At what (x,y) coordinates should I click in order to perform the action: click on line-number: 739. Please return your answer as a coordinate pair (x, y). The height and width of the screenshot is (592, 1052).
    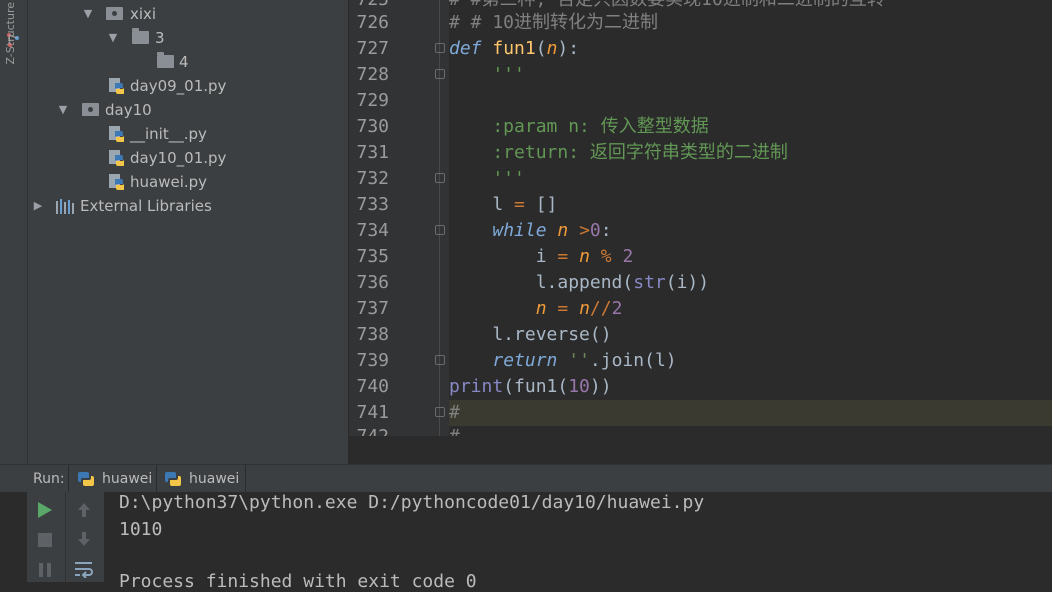
    Looking at the image, I should click on (372, 360).